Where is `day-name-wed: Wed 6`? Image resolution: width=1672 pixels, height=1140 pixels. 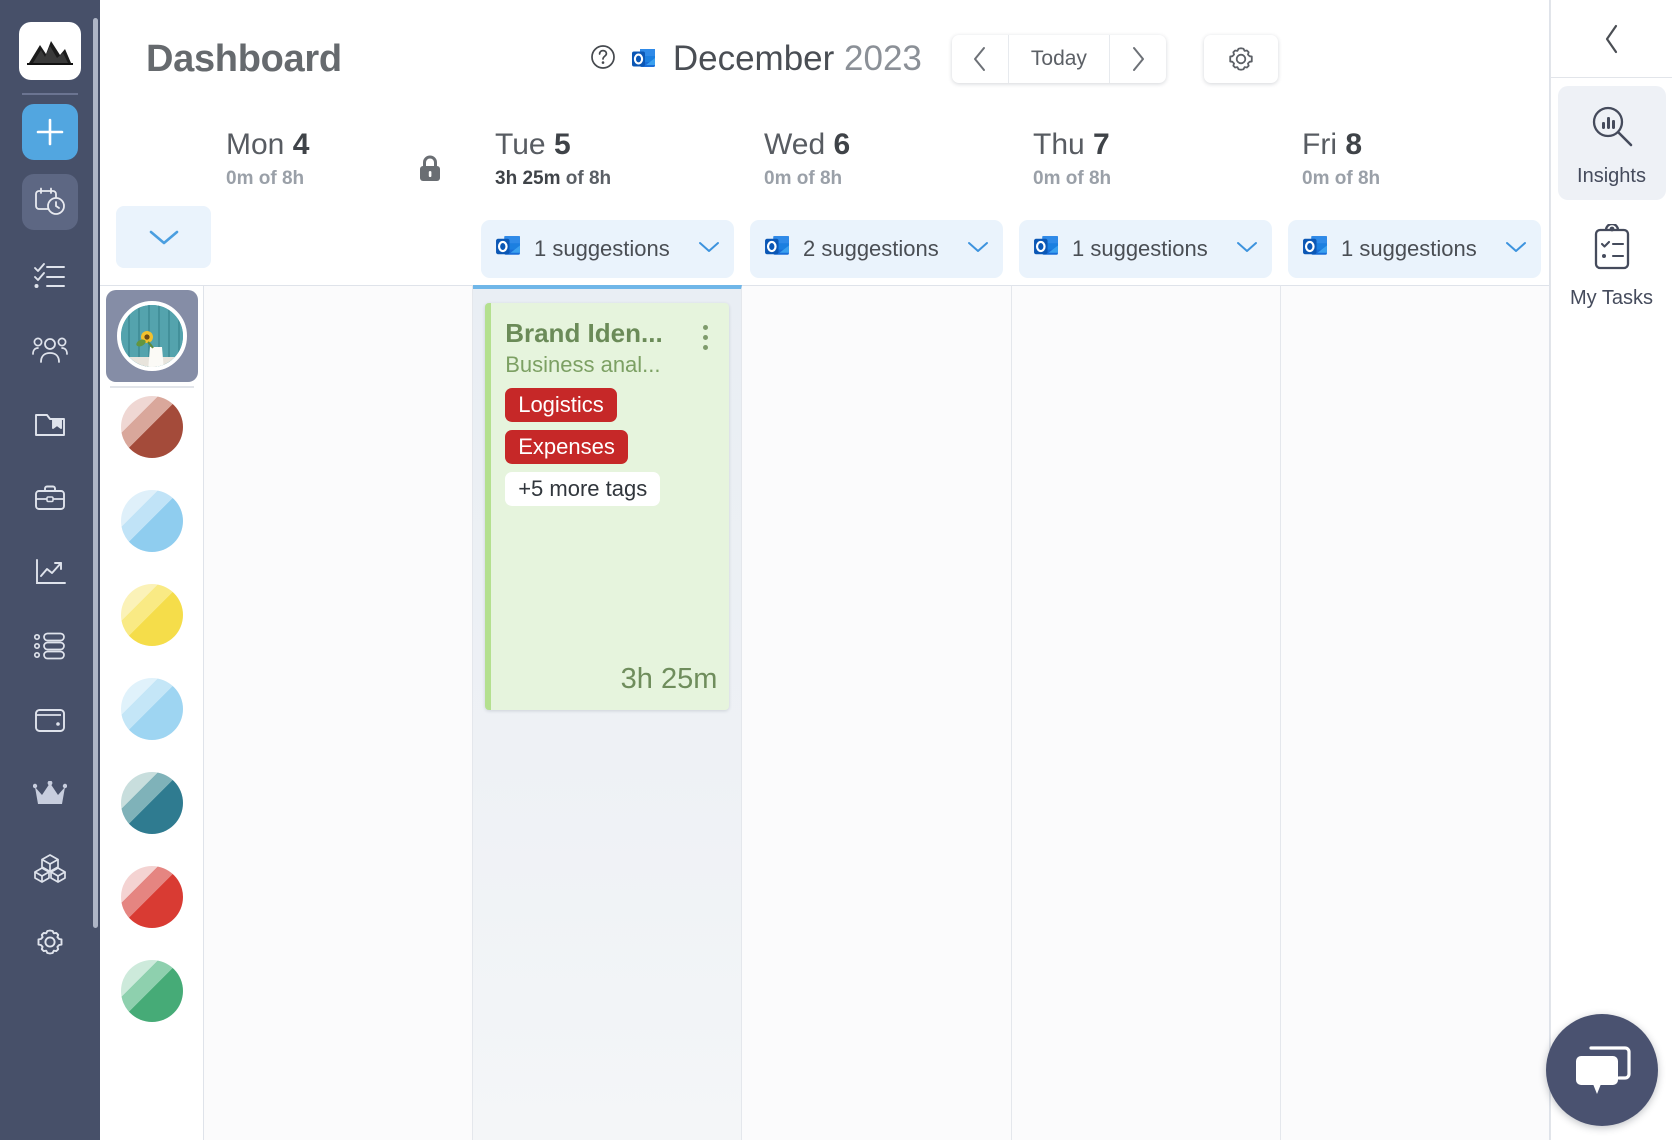
day-name-wed: Wed 6 is located at coordinates (807, 144).